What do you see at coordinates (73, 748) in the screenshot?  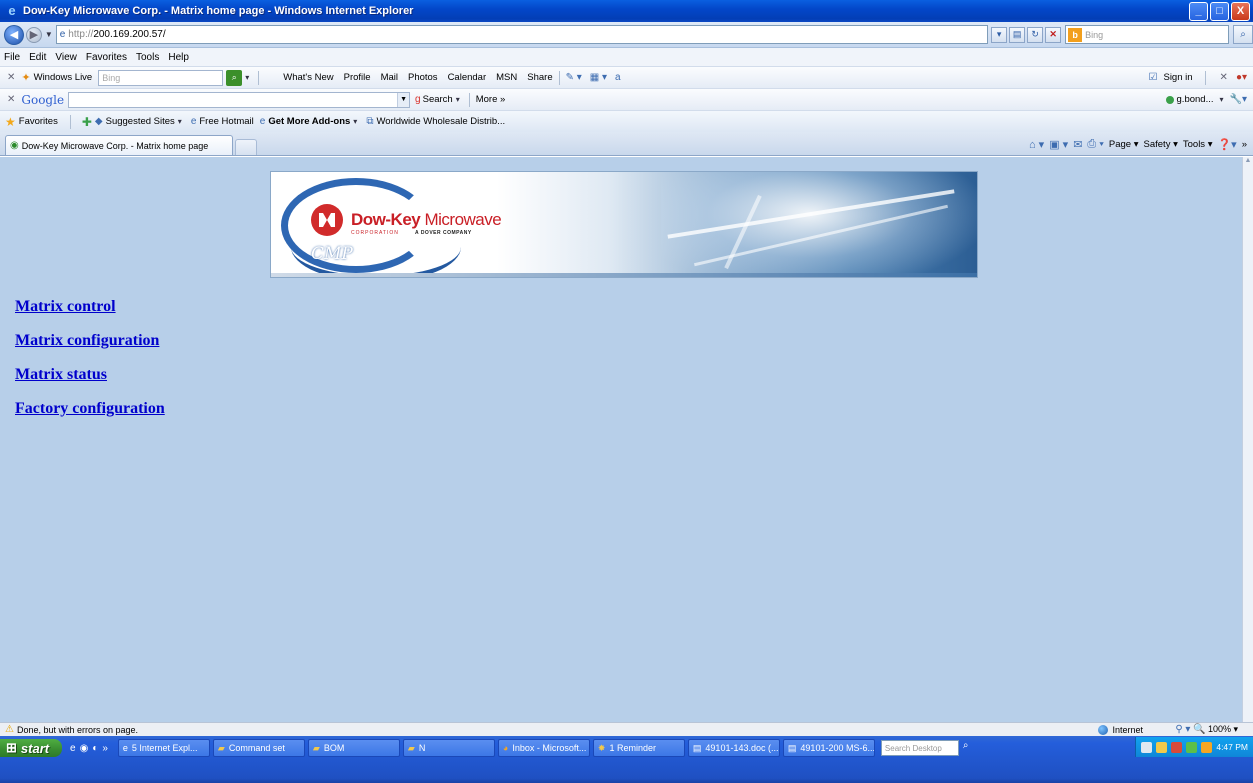 I see `ie-quicklaunch-icon: e` at bounding box center [73, 748].